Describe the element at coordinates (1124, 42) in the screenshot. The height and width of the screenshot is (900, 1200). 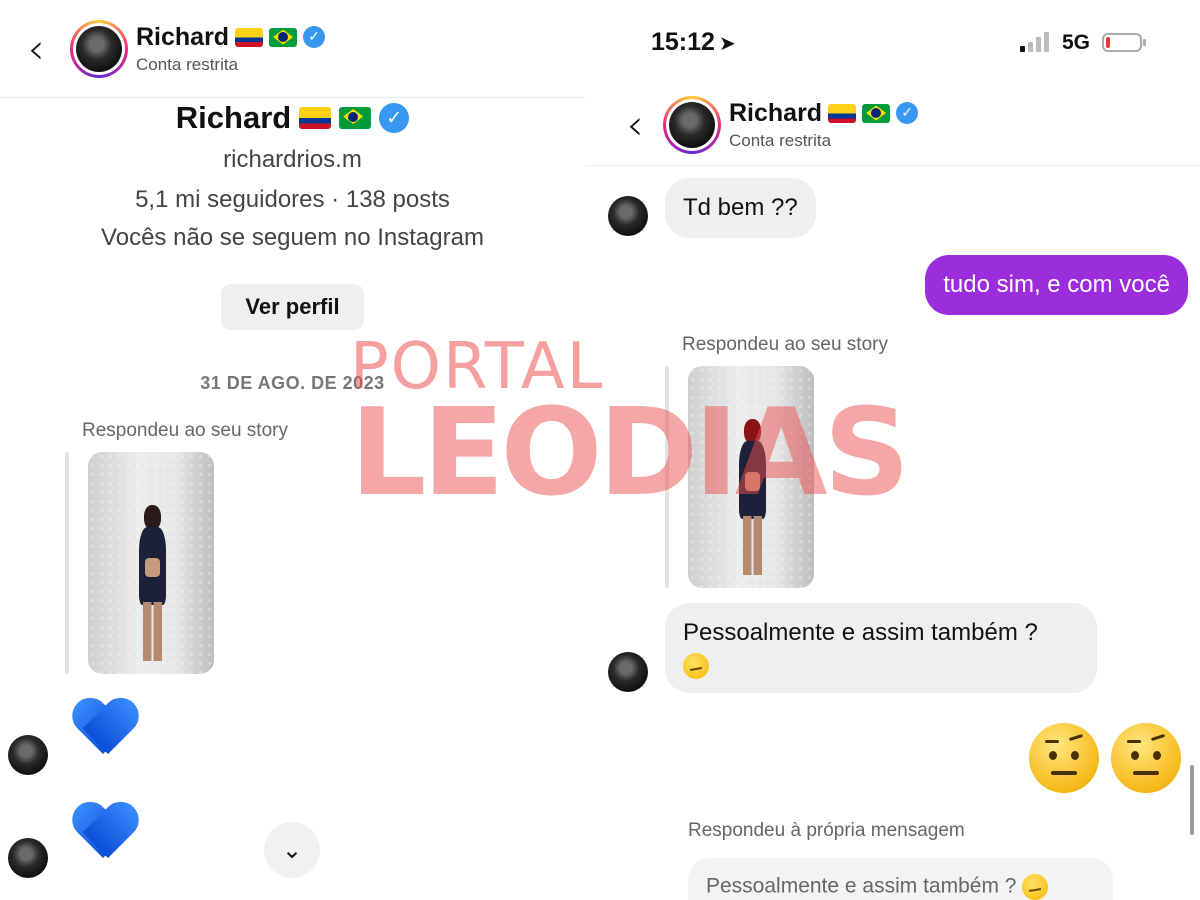
I see `battery-icon` at that location.